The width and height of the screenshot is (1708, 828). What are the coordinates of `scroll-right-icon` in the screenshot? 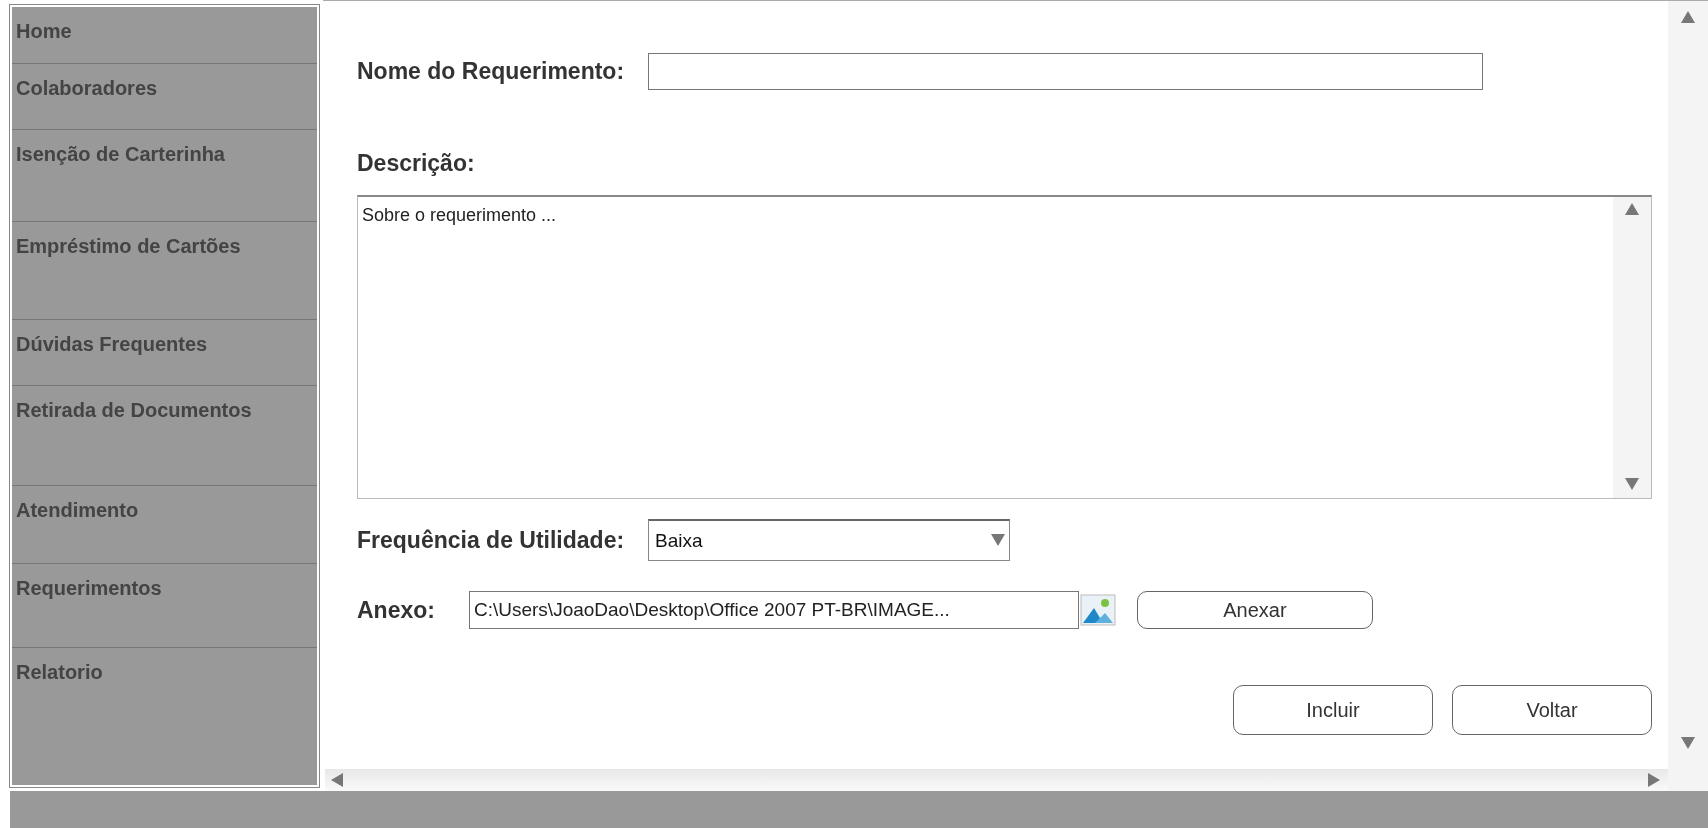 It's located at (1655, 780).